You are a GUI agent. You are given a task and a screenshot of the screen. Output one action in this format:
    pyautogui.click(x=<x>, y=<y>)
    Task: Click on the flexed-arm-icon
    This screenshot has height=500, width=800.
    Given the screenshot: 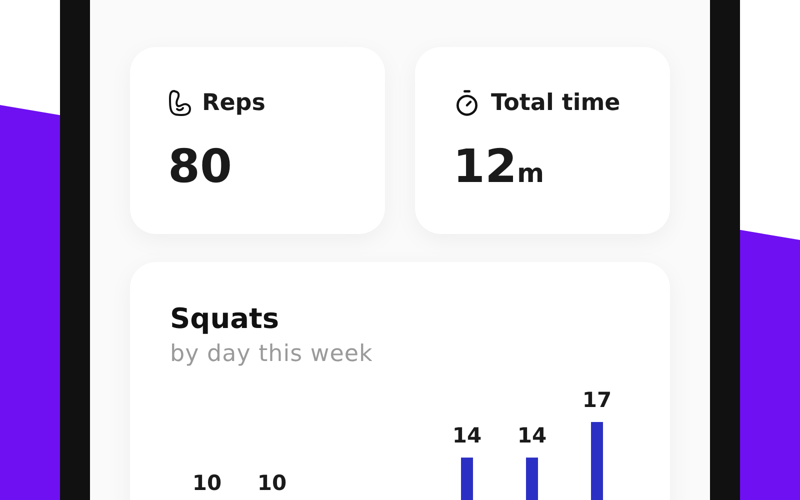 What is the action you would take?
    pyautogui.click(x=180, y=103)
    